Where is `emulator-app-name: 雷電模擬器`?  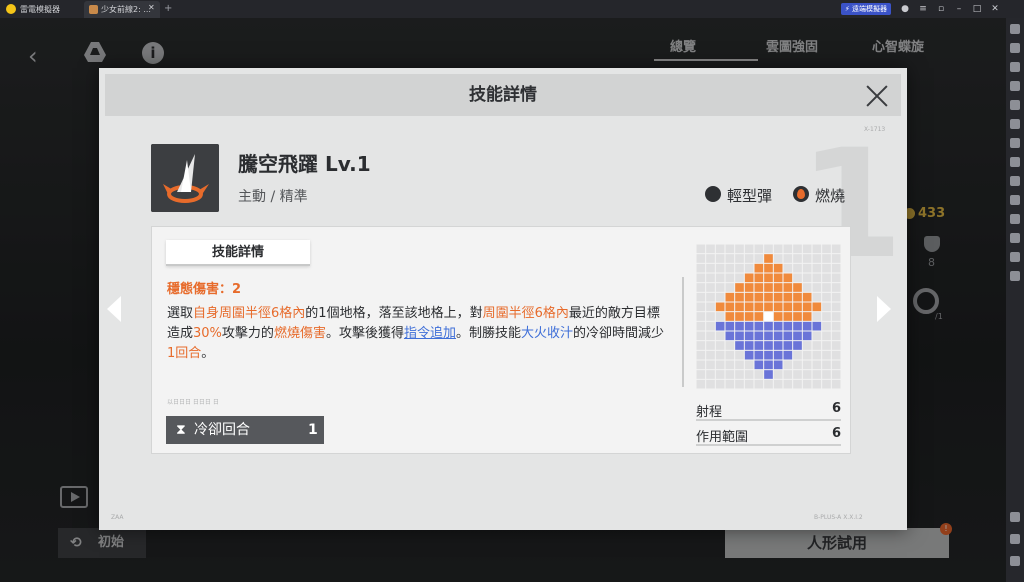
emulator-app-name: 雷電模擬器 is located at coordinates (40, 9).